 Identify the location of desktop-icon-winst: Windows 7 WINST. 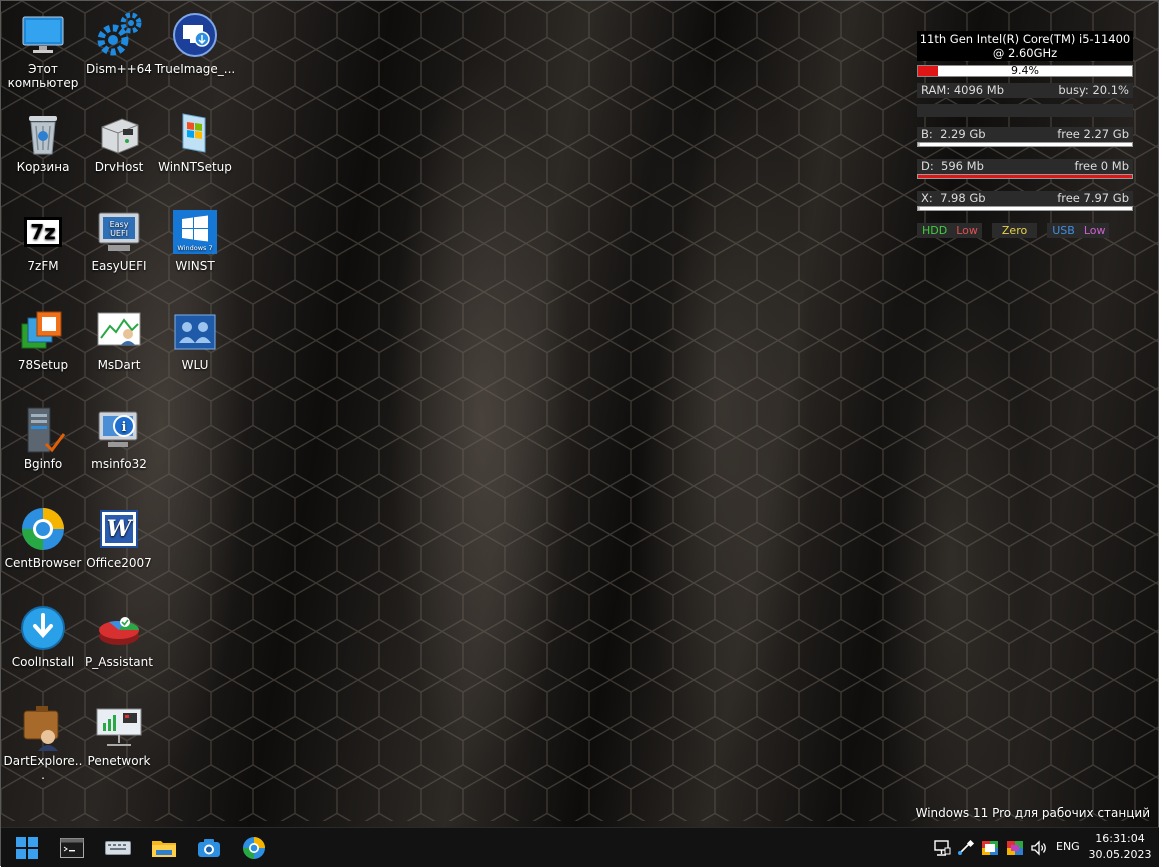
(195, 240).